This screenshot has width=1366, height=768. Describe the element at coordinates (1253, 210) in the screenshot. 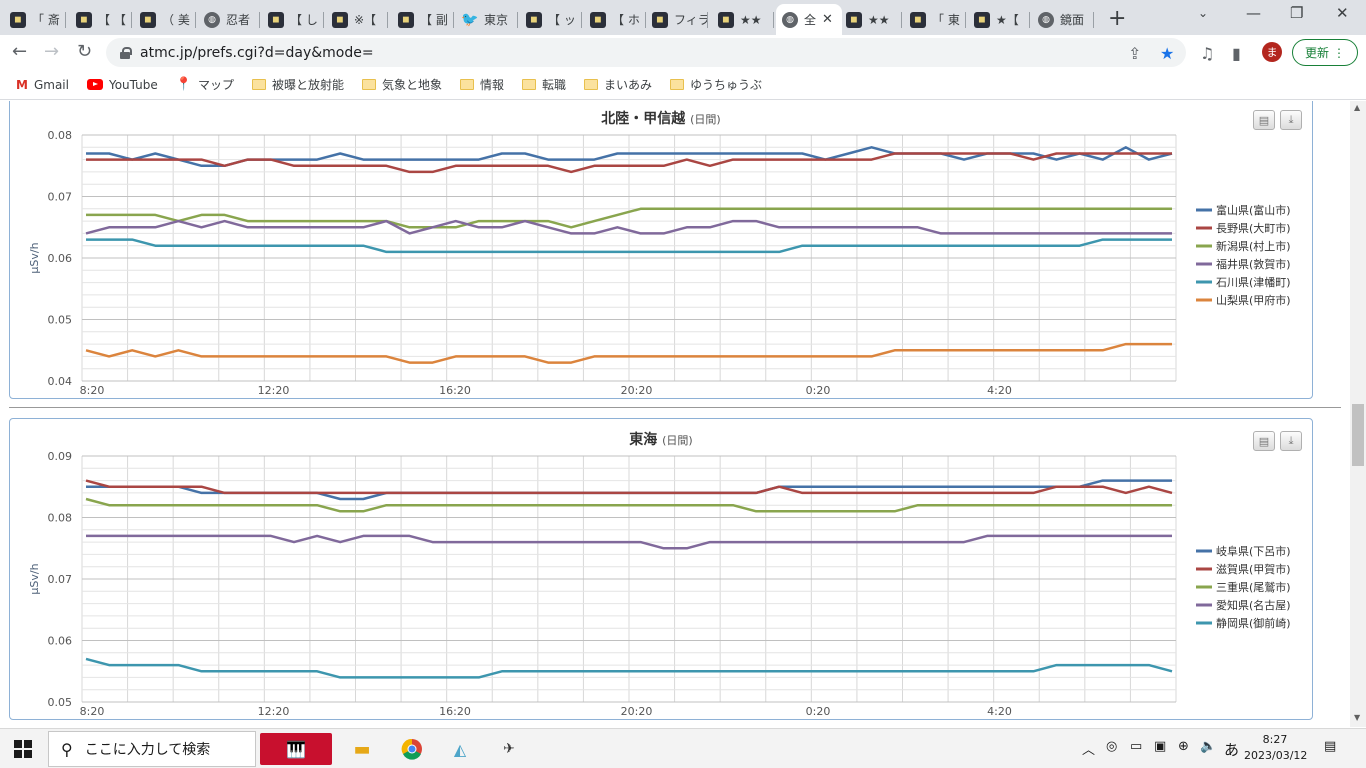

I see `legend-label: 富山県(富山市)` at that location.